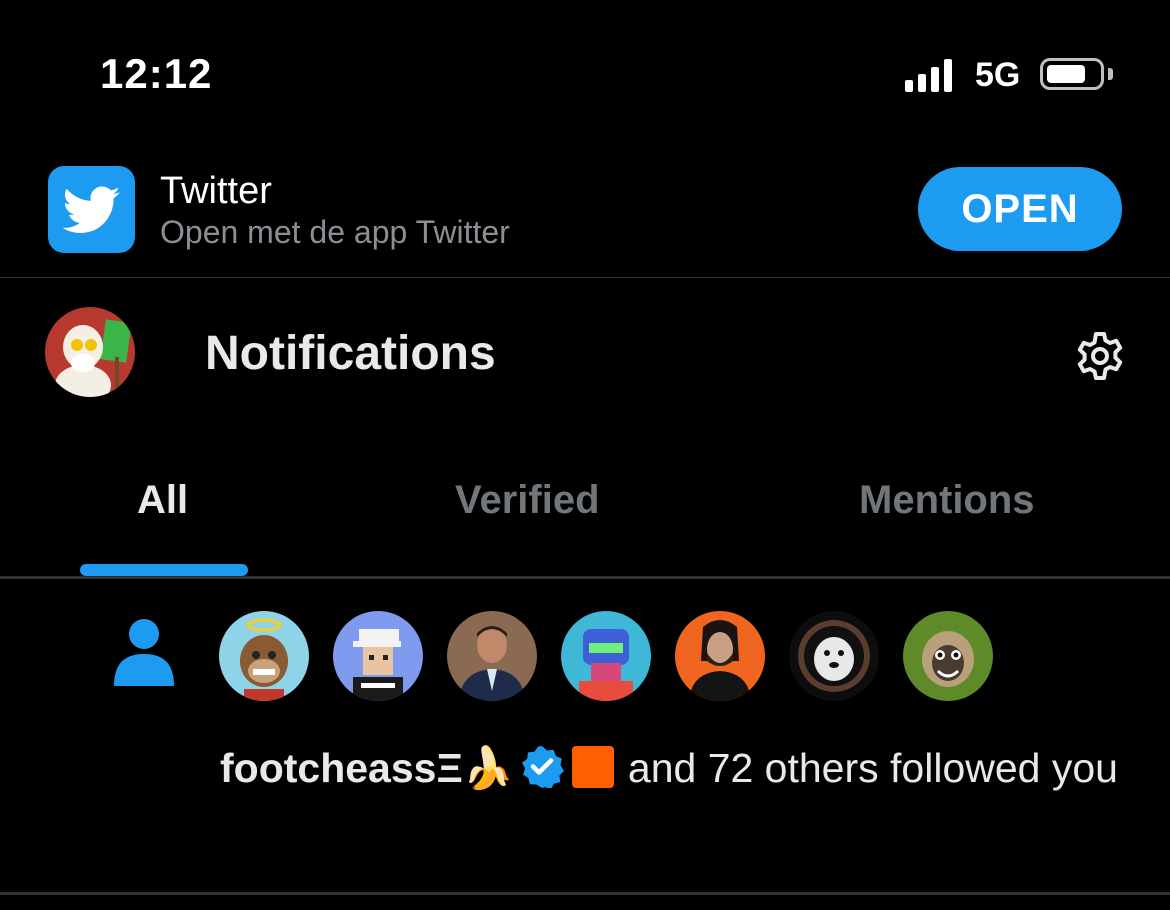 The width and height of the screenshot is (1170, 910). What do you see at coordinates (91, 209) in the screenshot?
I see `twitter-bird-icon` at bounding box center [91, 209].